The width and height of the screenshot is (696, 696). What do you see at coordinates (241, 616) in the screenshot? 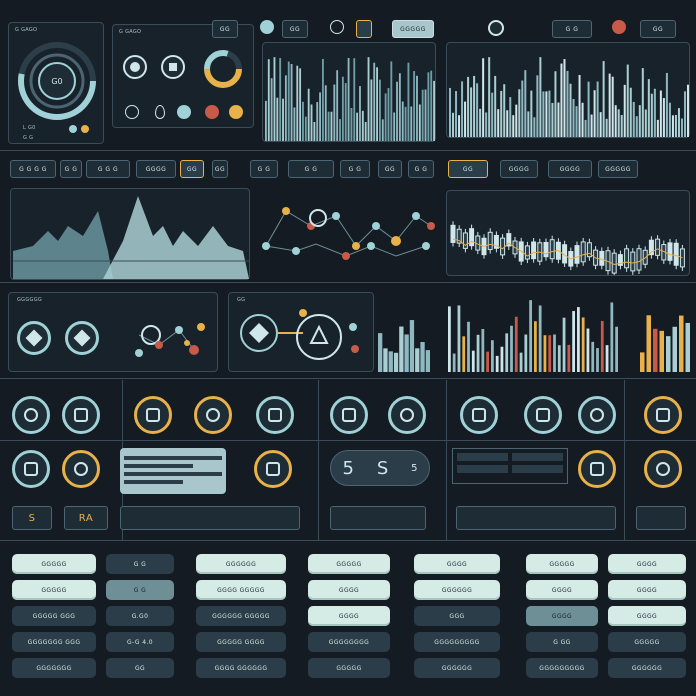
I see `pill-col3-3: GGGGGG GGGGG` at bounding box center [241, 616].